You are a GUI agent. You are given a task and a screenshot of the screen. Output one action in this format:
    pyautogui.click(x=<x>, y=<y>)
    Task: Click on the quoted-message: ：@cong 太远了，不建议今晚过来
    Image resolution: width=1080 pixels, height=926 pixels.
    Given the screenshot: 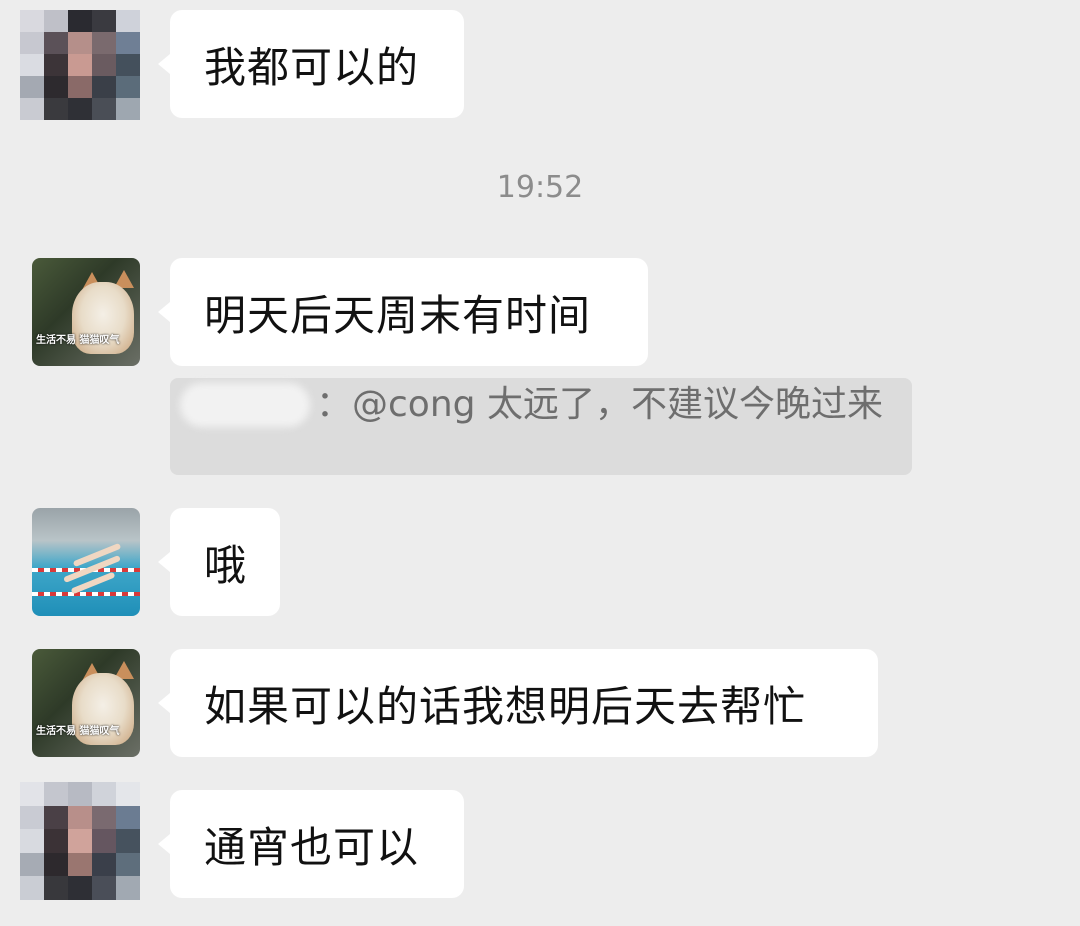 What is the action you would take?
    pyautogui.click(x=541, y=426)
    